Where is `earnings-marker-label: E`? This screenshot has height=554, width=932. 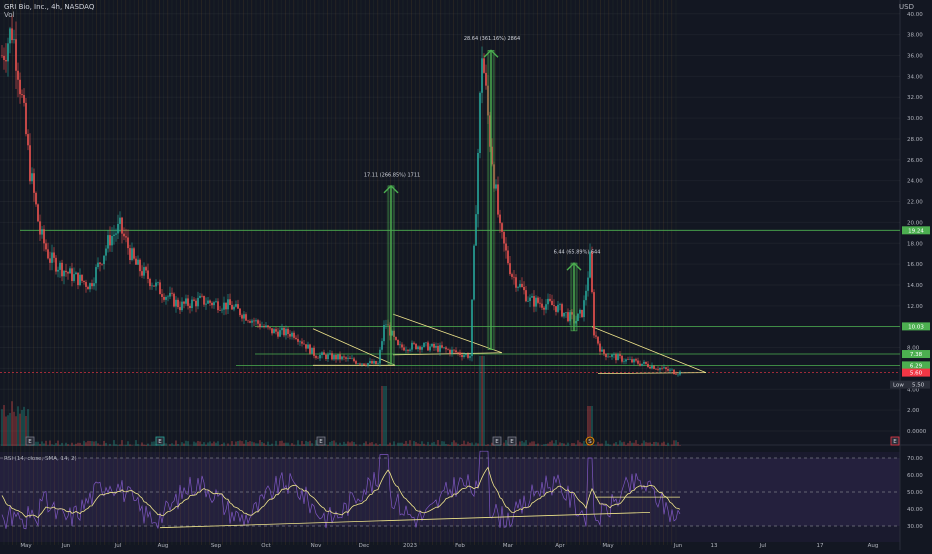 earnings-marker-label: E is located at coordinates (895, 442).